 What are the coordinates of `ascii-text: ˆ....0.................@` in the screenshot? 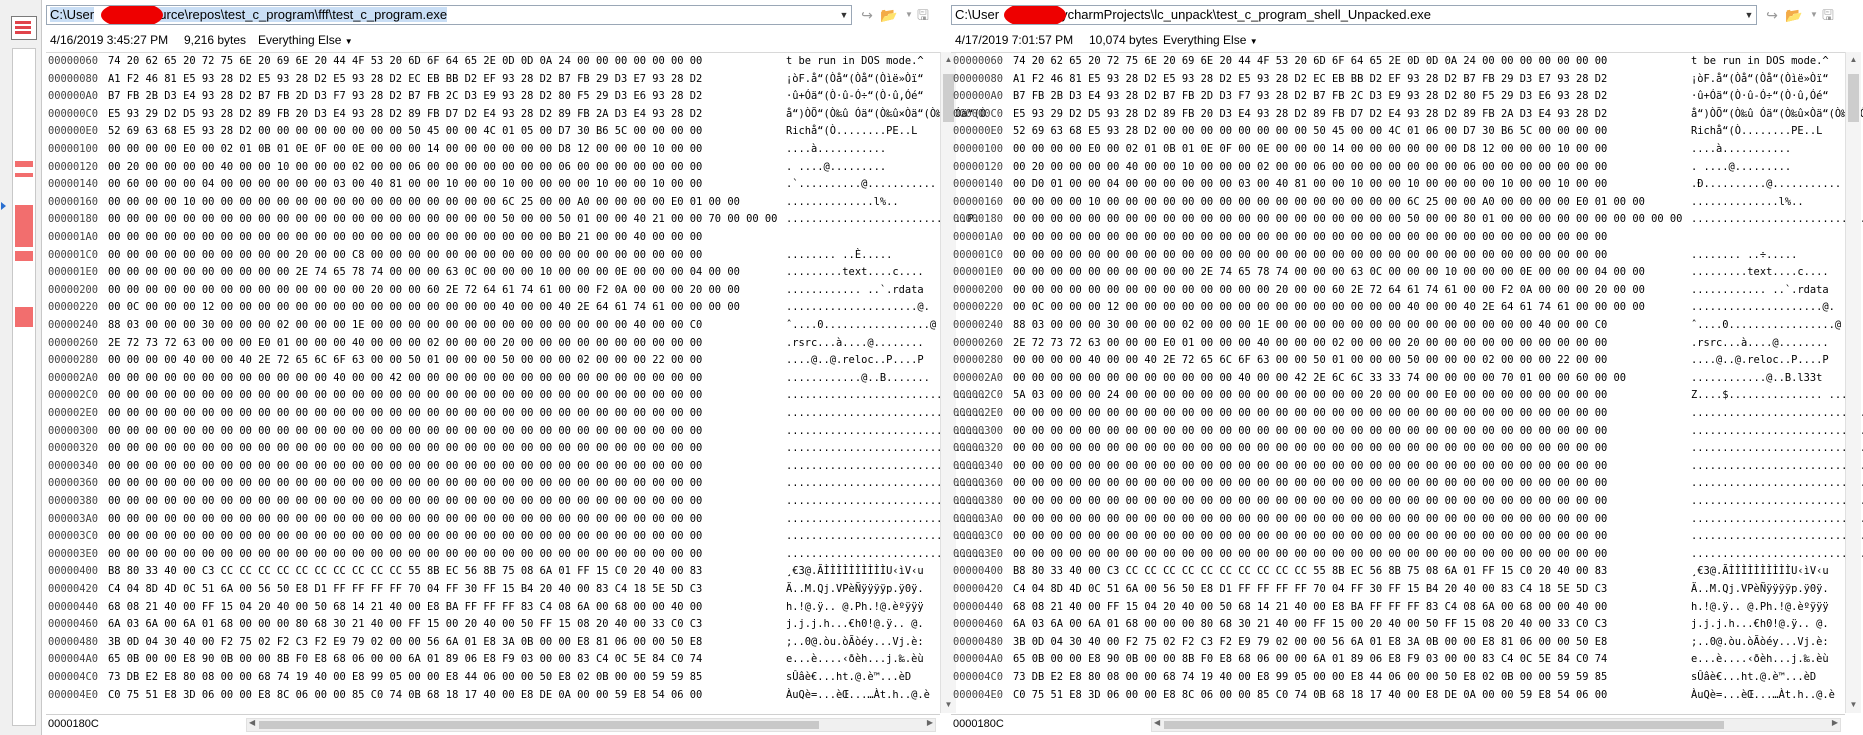 It's located at (861, 325).